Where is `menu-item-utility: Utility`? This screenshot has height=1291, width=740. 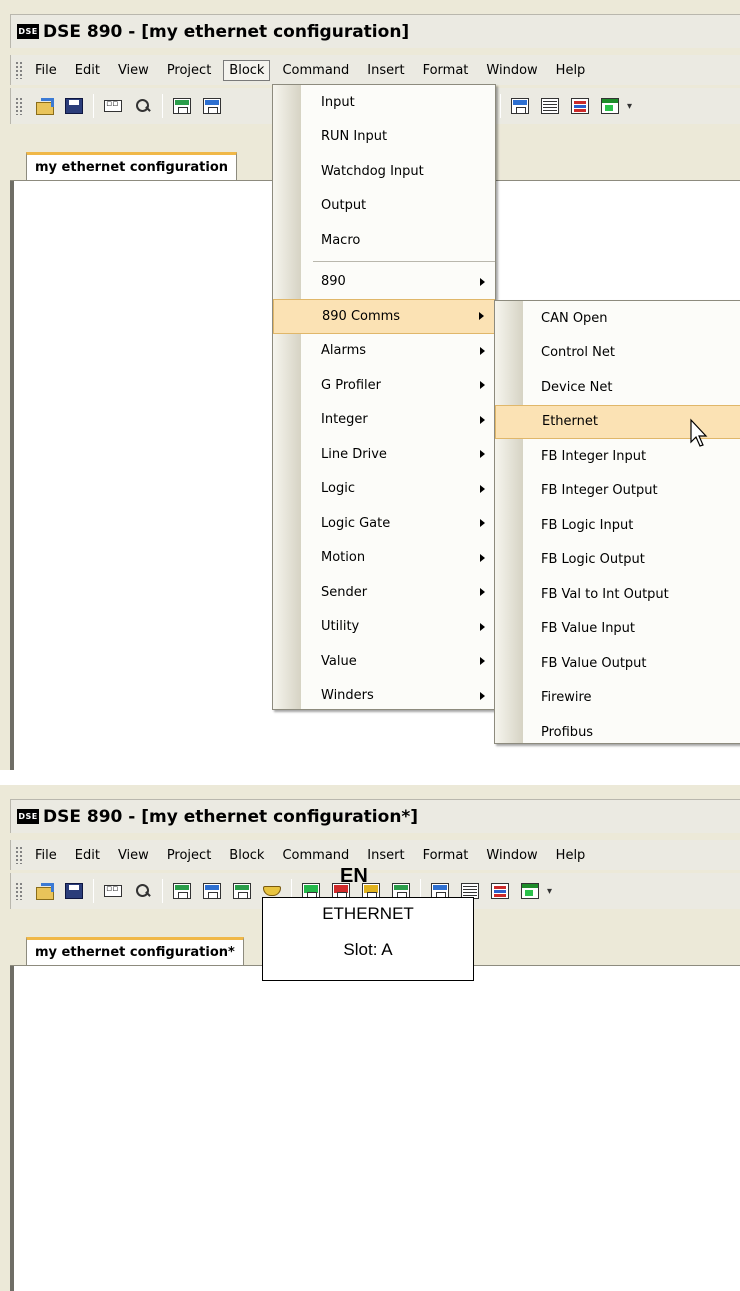
menu-item-utility: Utility is located at coordinates (384, 627).